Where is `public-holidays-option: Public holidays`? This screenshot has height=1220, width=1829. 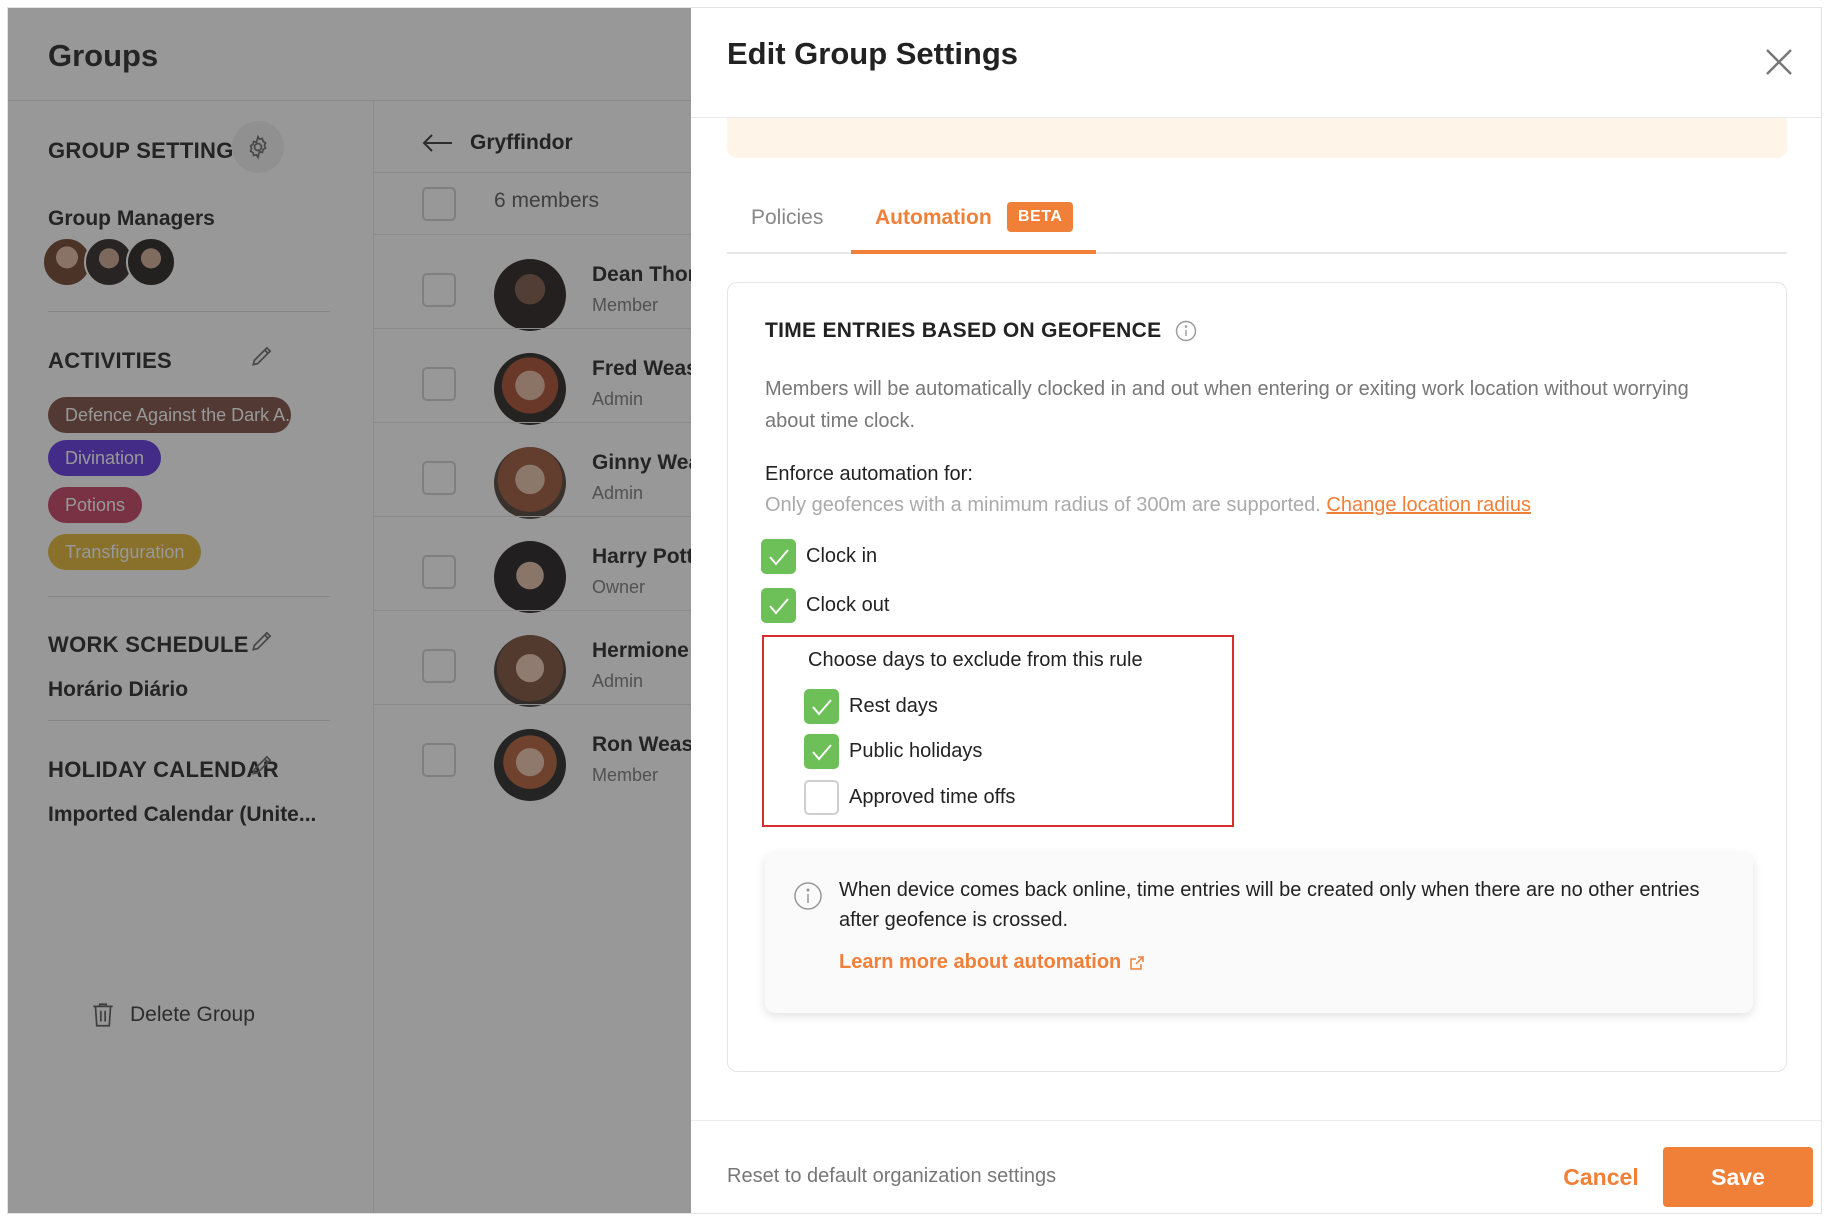
public-holidays-option: Public holidays is located at coordinates (893, 751).